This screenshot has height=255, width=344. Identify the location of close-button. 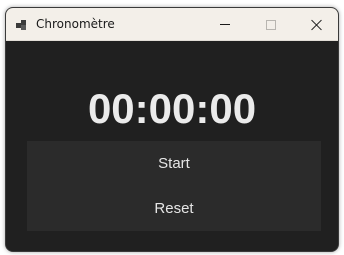
(316, 24).